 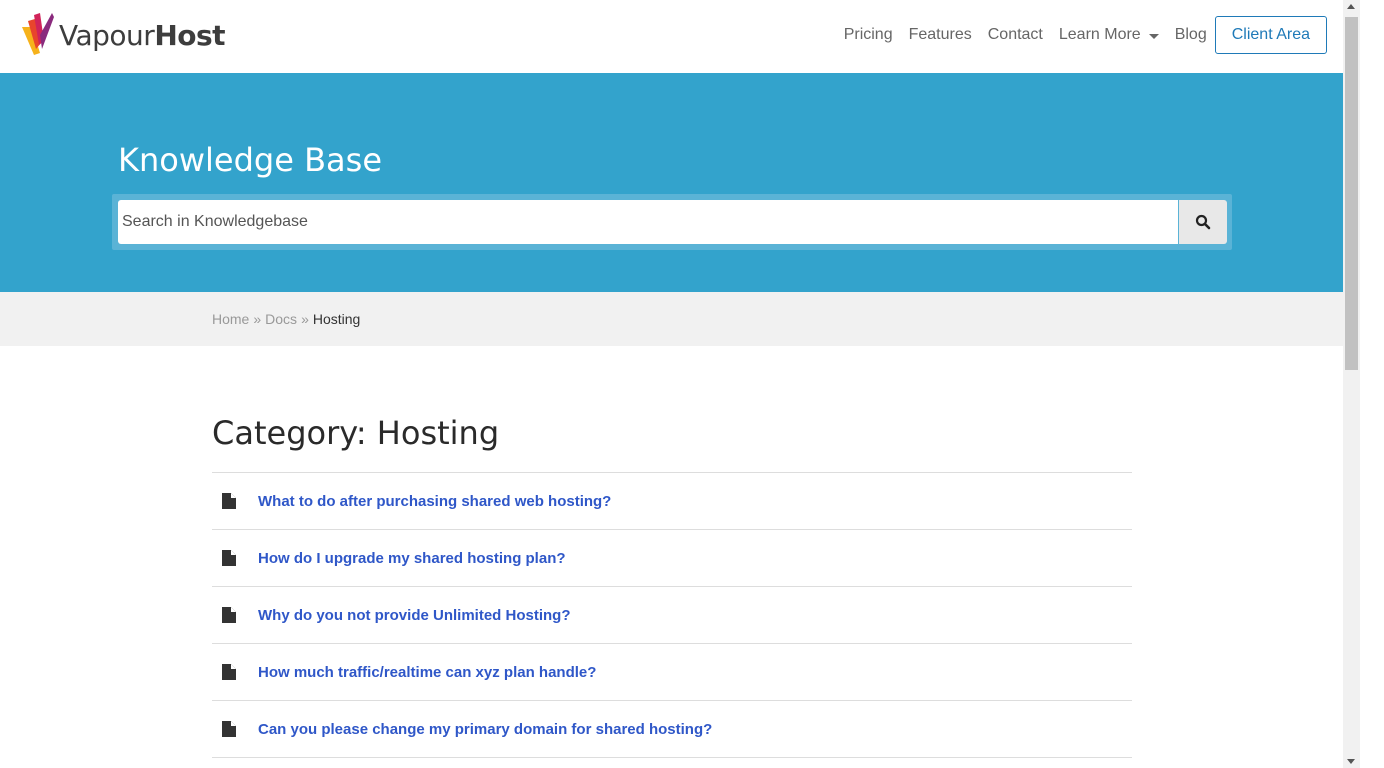 I want to click on search-input, so click(x=648, y=222).